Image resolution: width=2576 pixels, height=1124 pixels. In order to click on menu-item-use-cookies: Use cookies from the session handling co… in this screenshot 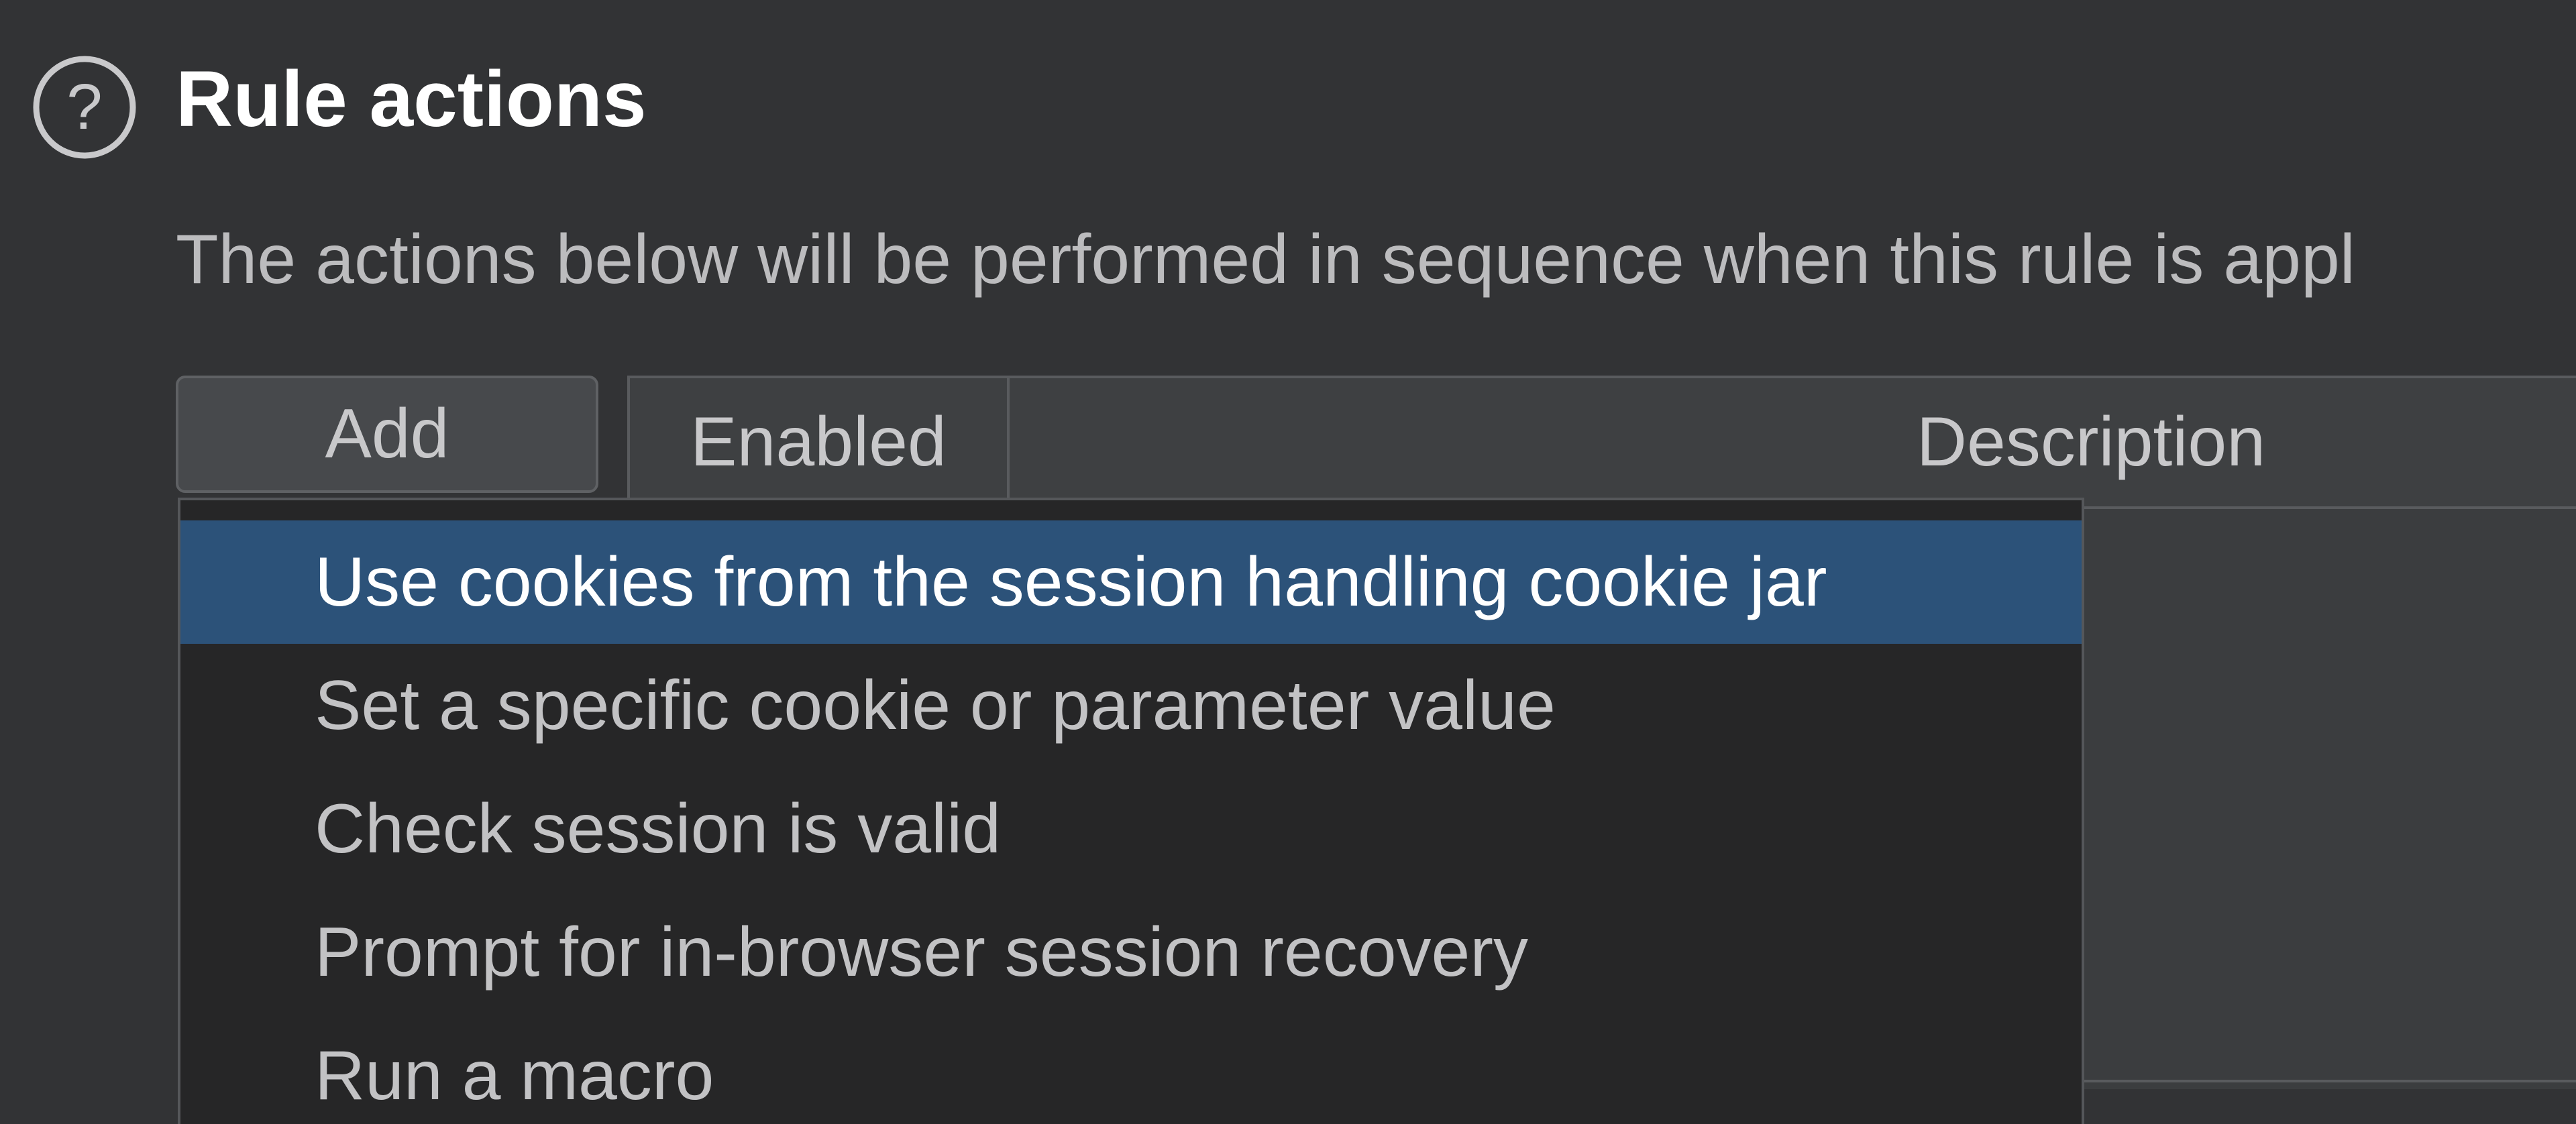, I will do `click(1131, 582)`.